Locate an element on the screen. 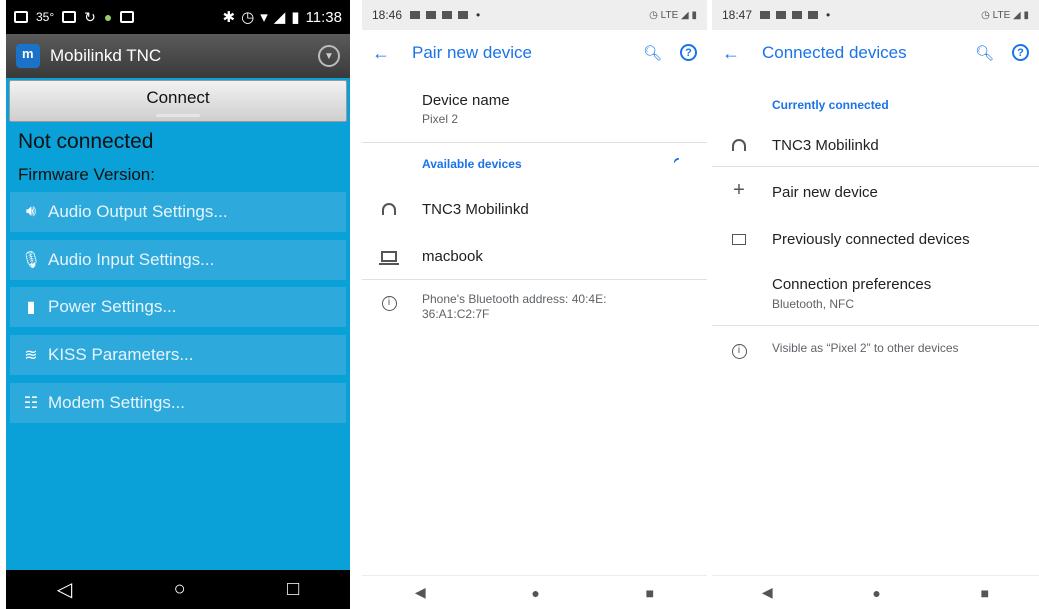 The height and width of the screenshot is (609, 1039). button-indicator is located at coordinates (178, 115).